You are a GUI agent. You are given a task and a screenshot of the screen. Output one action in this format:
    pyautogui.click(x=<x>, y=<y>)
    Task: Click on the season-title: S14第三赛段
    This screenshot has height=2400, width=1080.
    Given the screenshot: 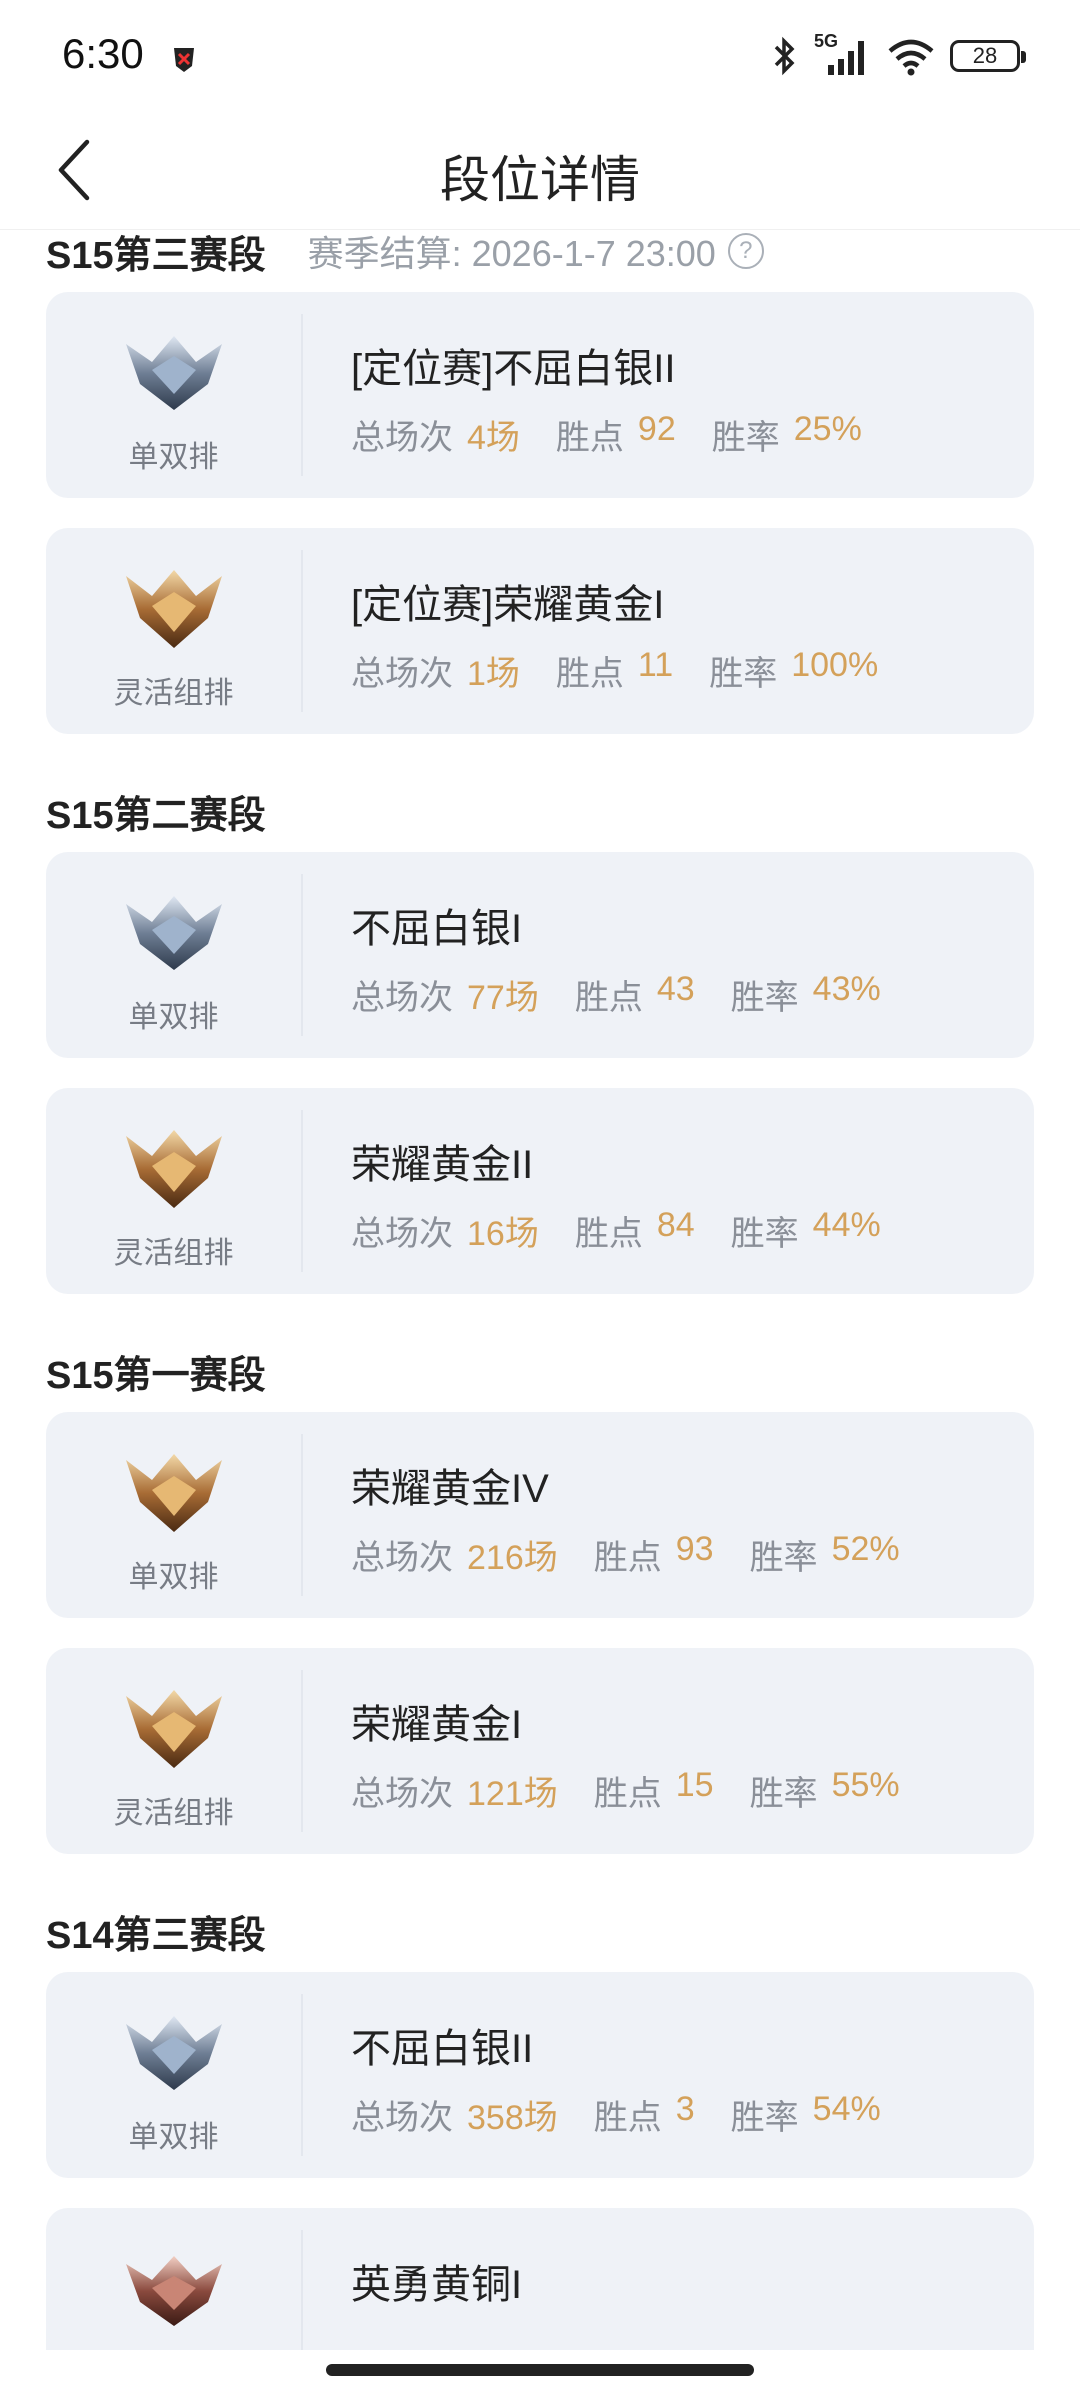 What is the action you would take?
    pyautogui.click(x=156, y=1935)
    